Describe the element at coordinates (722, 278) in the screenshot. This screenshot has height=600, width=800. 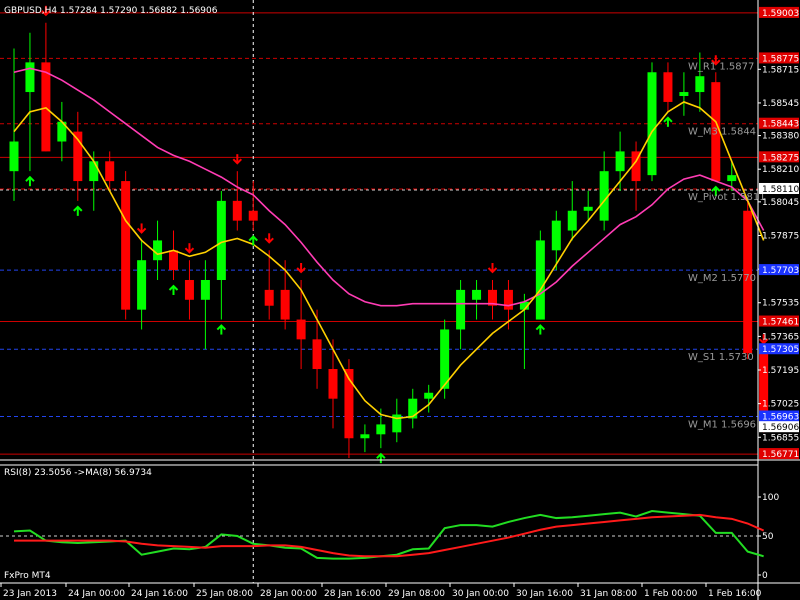
I see `pivot-level-label: W_M2 1.5770` at that location.